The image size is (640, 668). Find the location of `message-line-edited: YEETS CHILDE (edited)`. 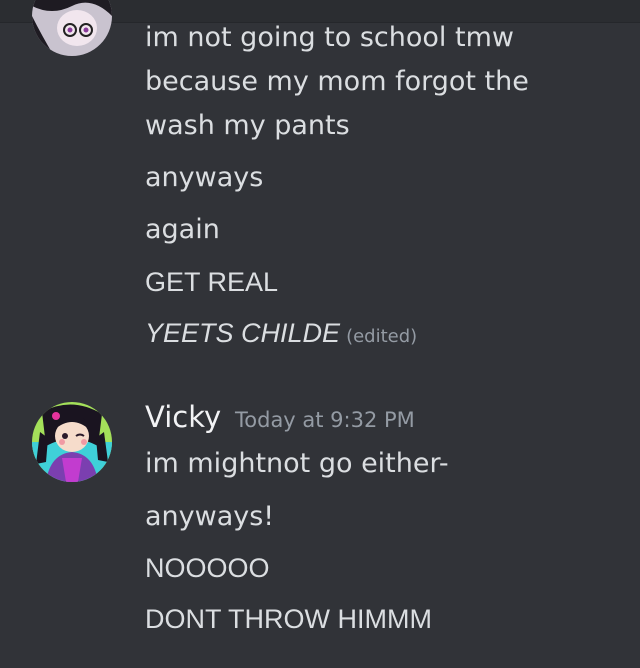

message-line-edited: YEETS CHILDE (edited) is located at coordinates (281, 335).